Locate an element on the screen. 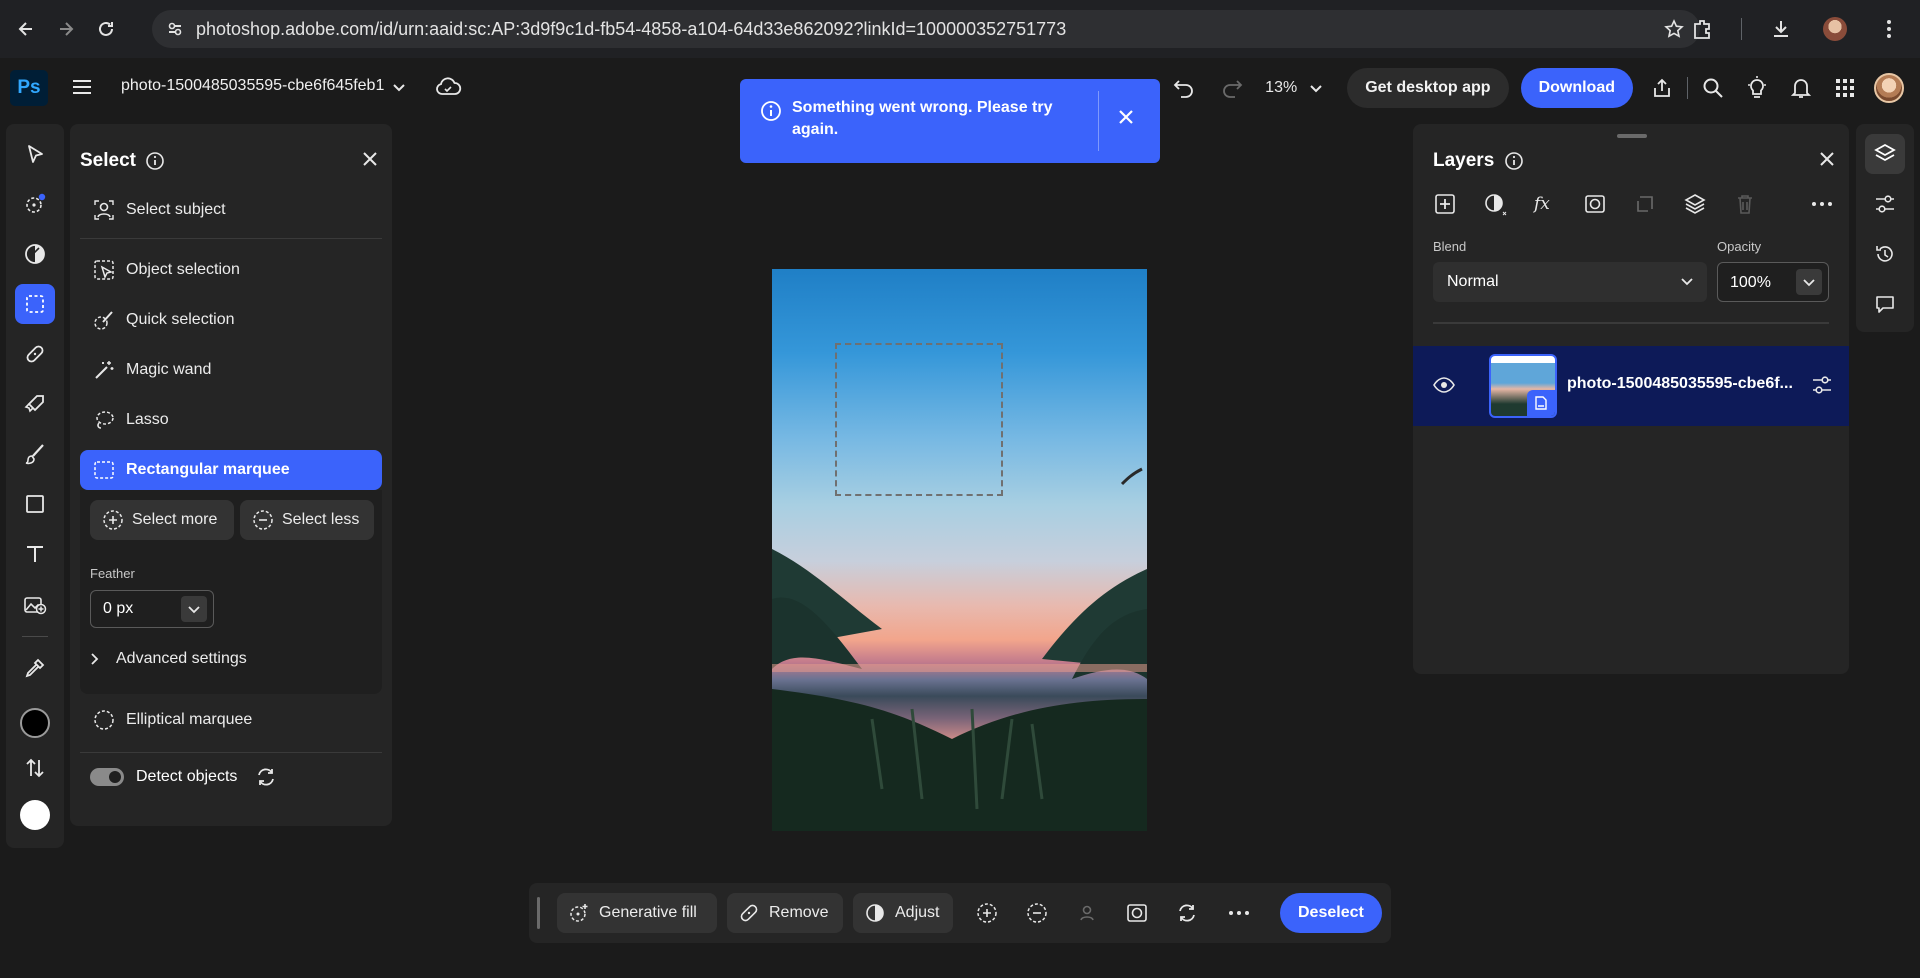 The width and height of the screenshot is (1920, 978). detect-objects-row: Detect objects is located at coordinates (183, 777).